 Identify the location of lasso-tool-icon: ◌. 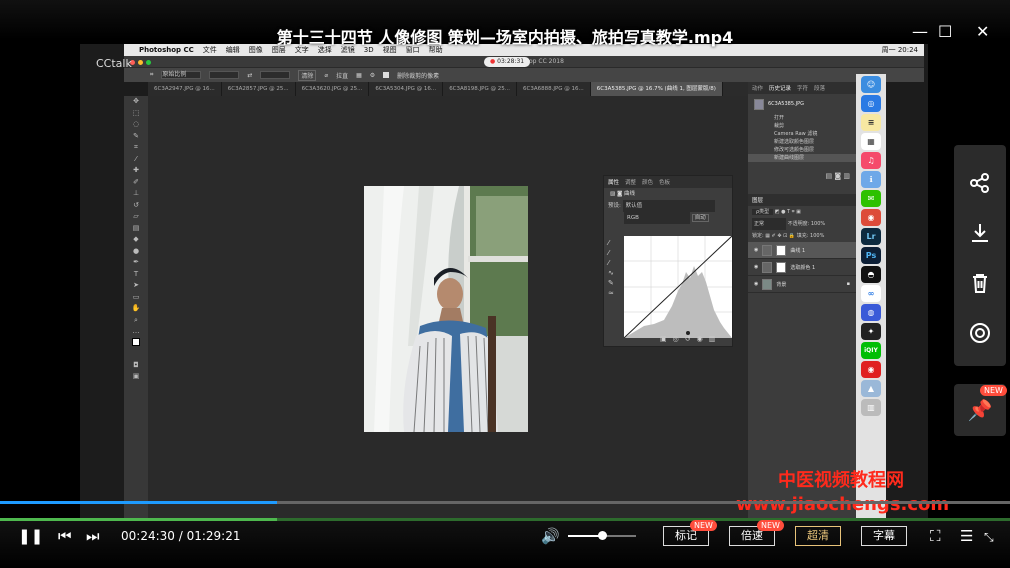
(136, 125).